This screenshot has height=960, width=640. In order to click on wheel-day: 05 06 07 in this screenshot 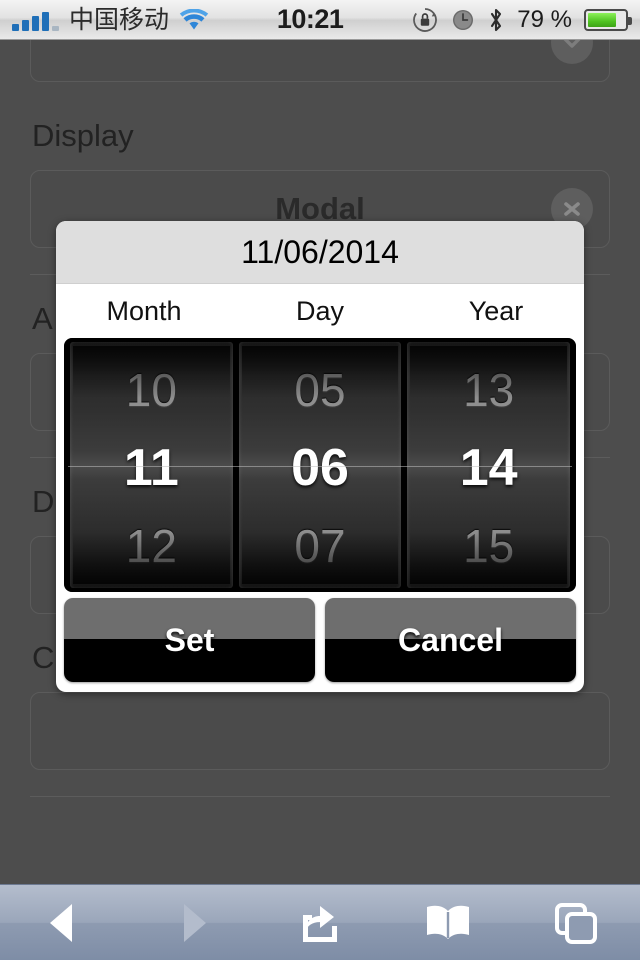, I will do `click(320, 465)`.